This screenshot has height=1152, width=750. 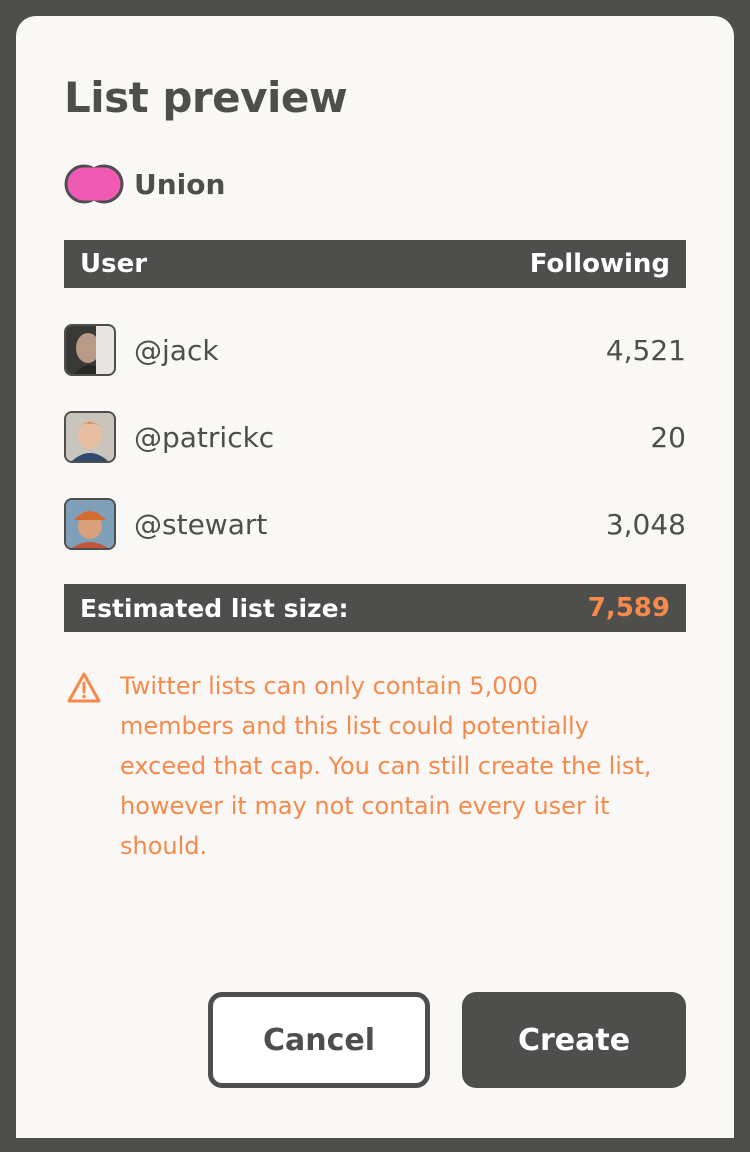 I want to click on following-count: 3,048, so click(x=645, y=524).